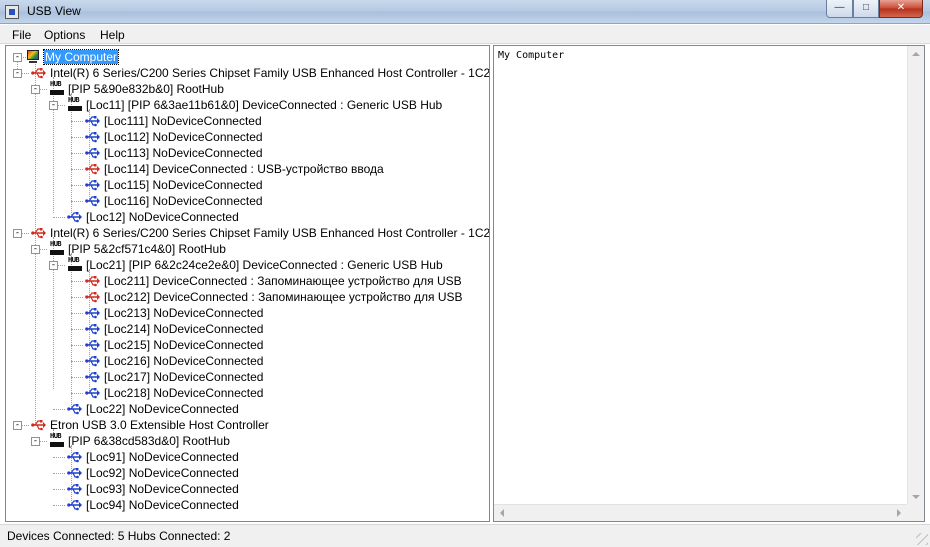 The width and height of the screenshot is (930, 547). Describe the element at coordinates (246, 249) in the screenshot. I see `tree-node: - HUB [PIP 5&2cf571c4&0] RootHub` at that location.